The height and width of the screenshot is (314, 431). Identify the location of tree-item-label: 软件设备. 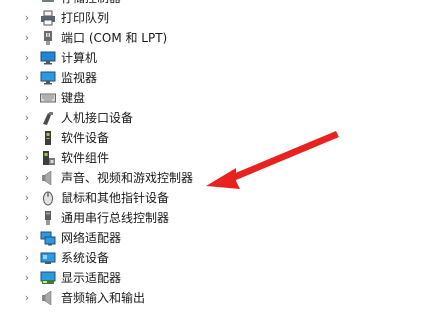
(85, 138).